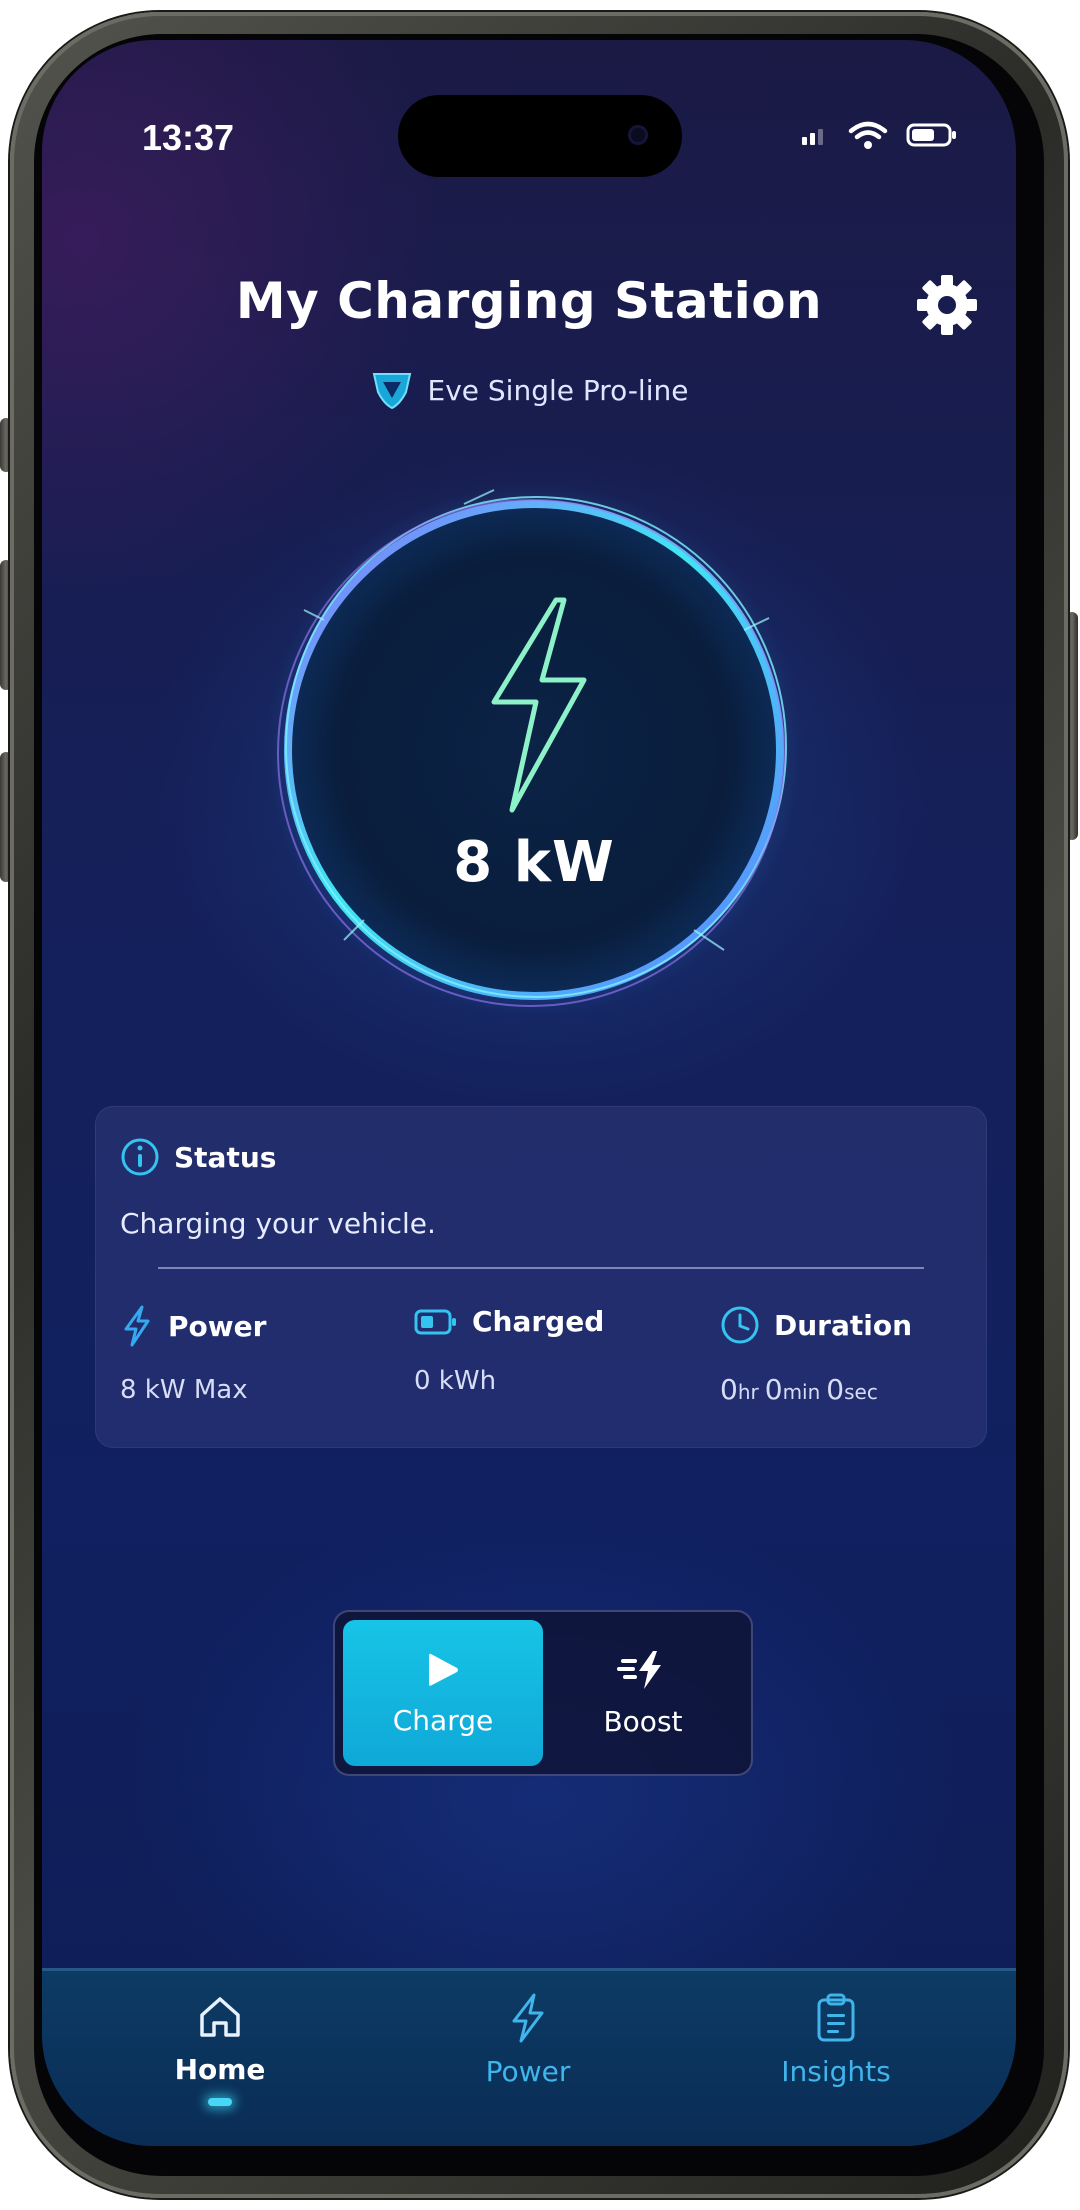  Describe the element at coordinates (534, 862) in the screenshot. I see `power-readout: 8 kW` at that location.